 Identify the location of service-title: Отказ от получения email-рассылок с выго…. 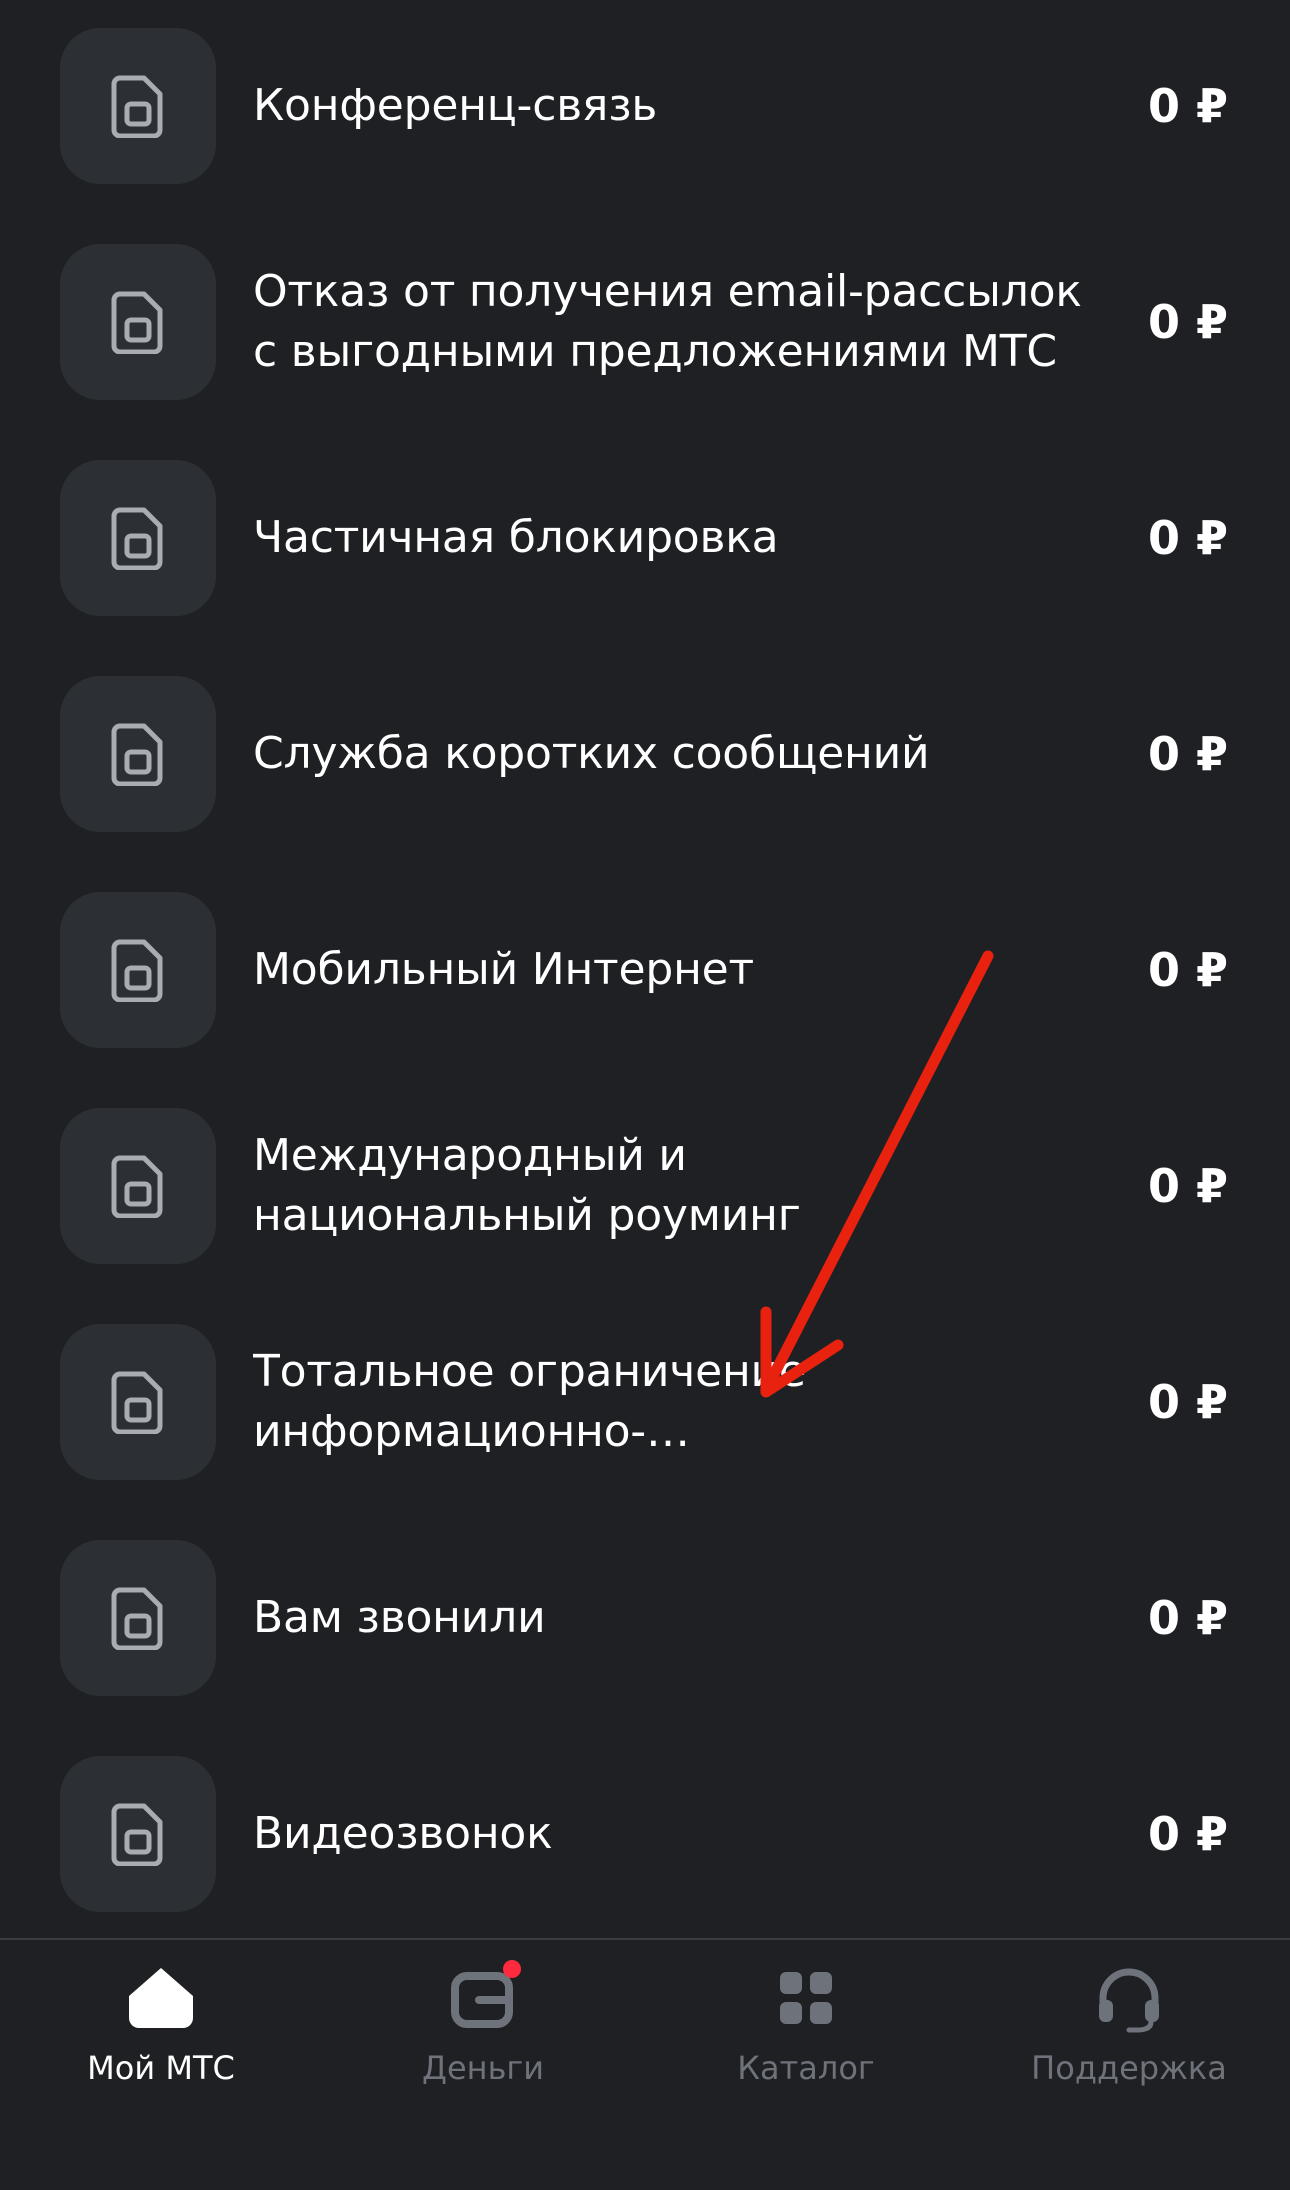
(667, 321).